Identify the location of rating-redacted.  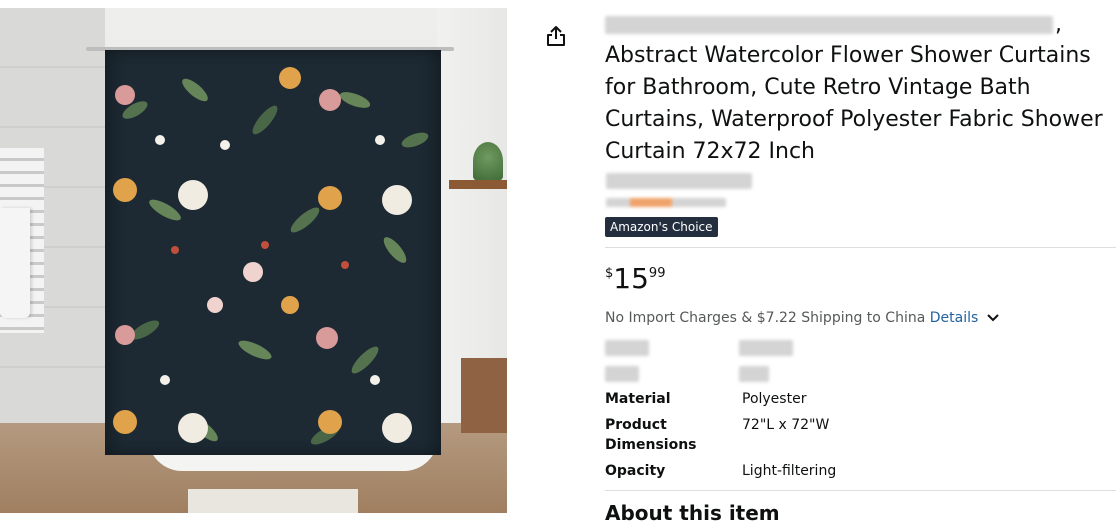
(666, 202).